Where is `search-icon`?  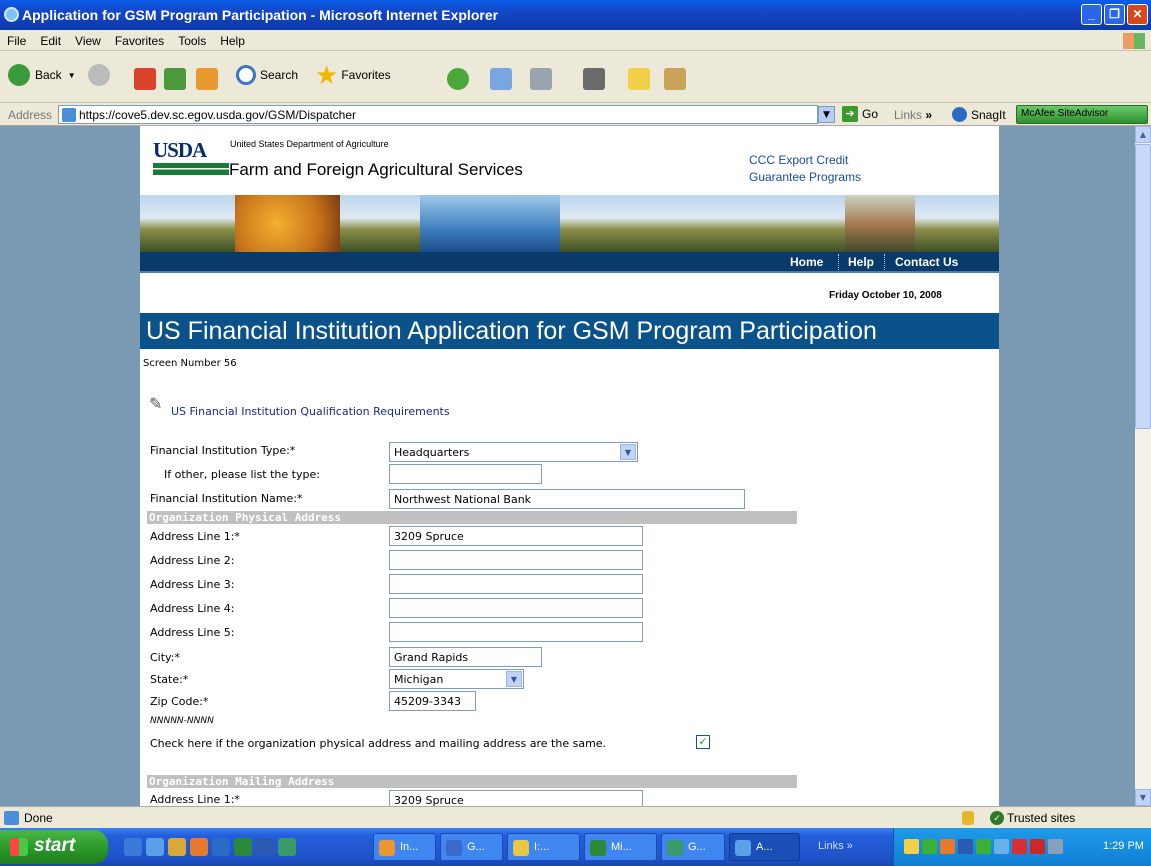 search-icon is located at coordinates (246, 75).